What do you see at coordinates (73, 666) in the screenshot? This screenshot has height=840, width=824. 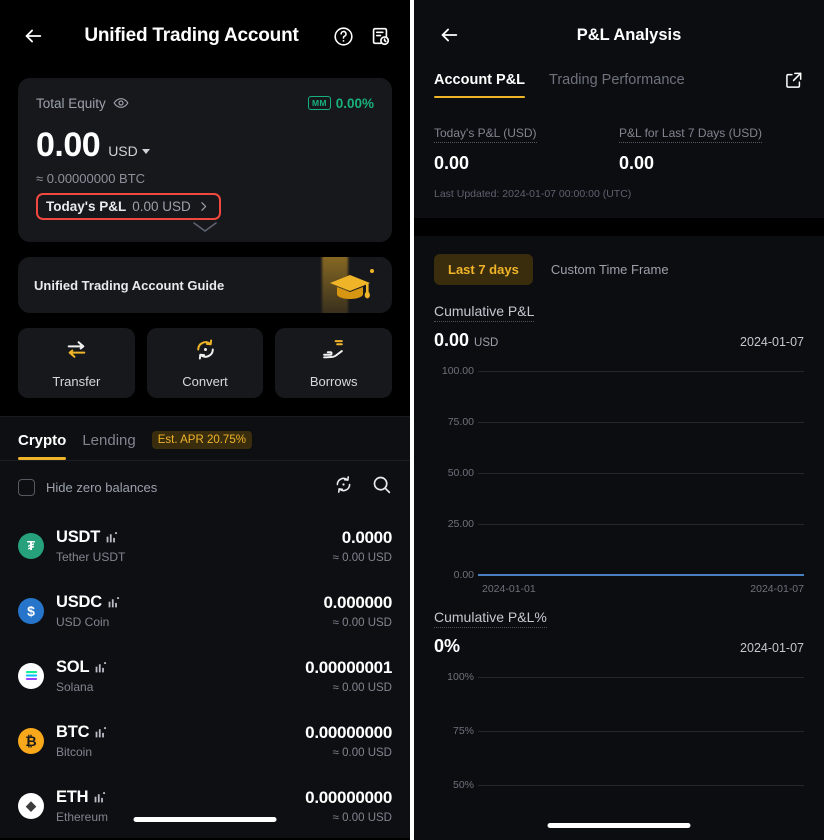 I see `asset-symbol: SOL` at bounding box center [73, 666].